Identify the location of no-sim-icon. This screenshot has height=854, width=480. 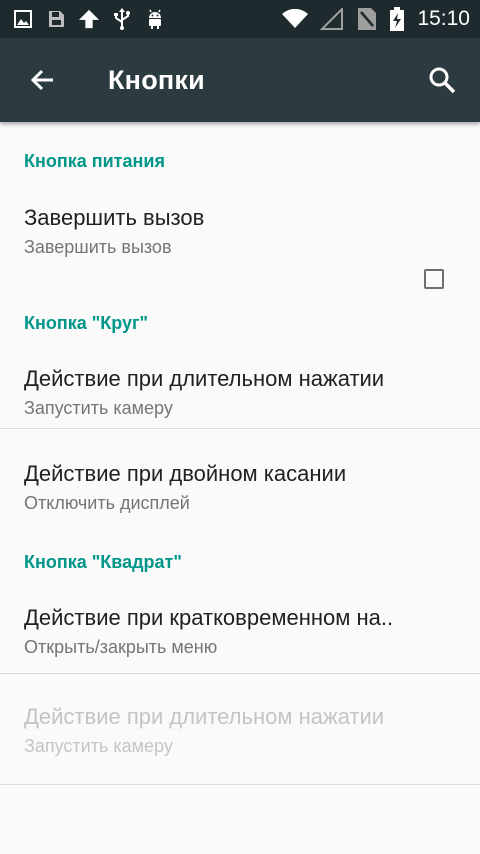
(367, 19).